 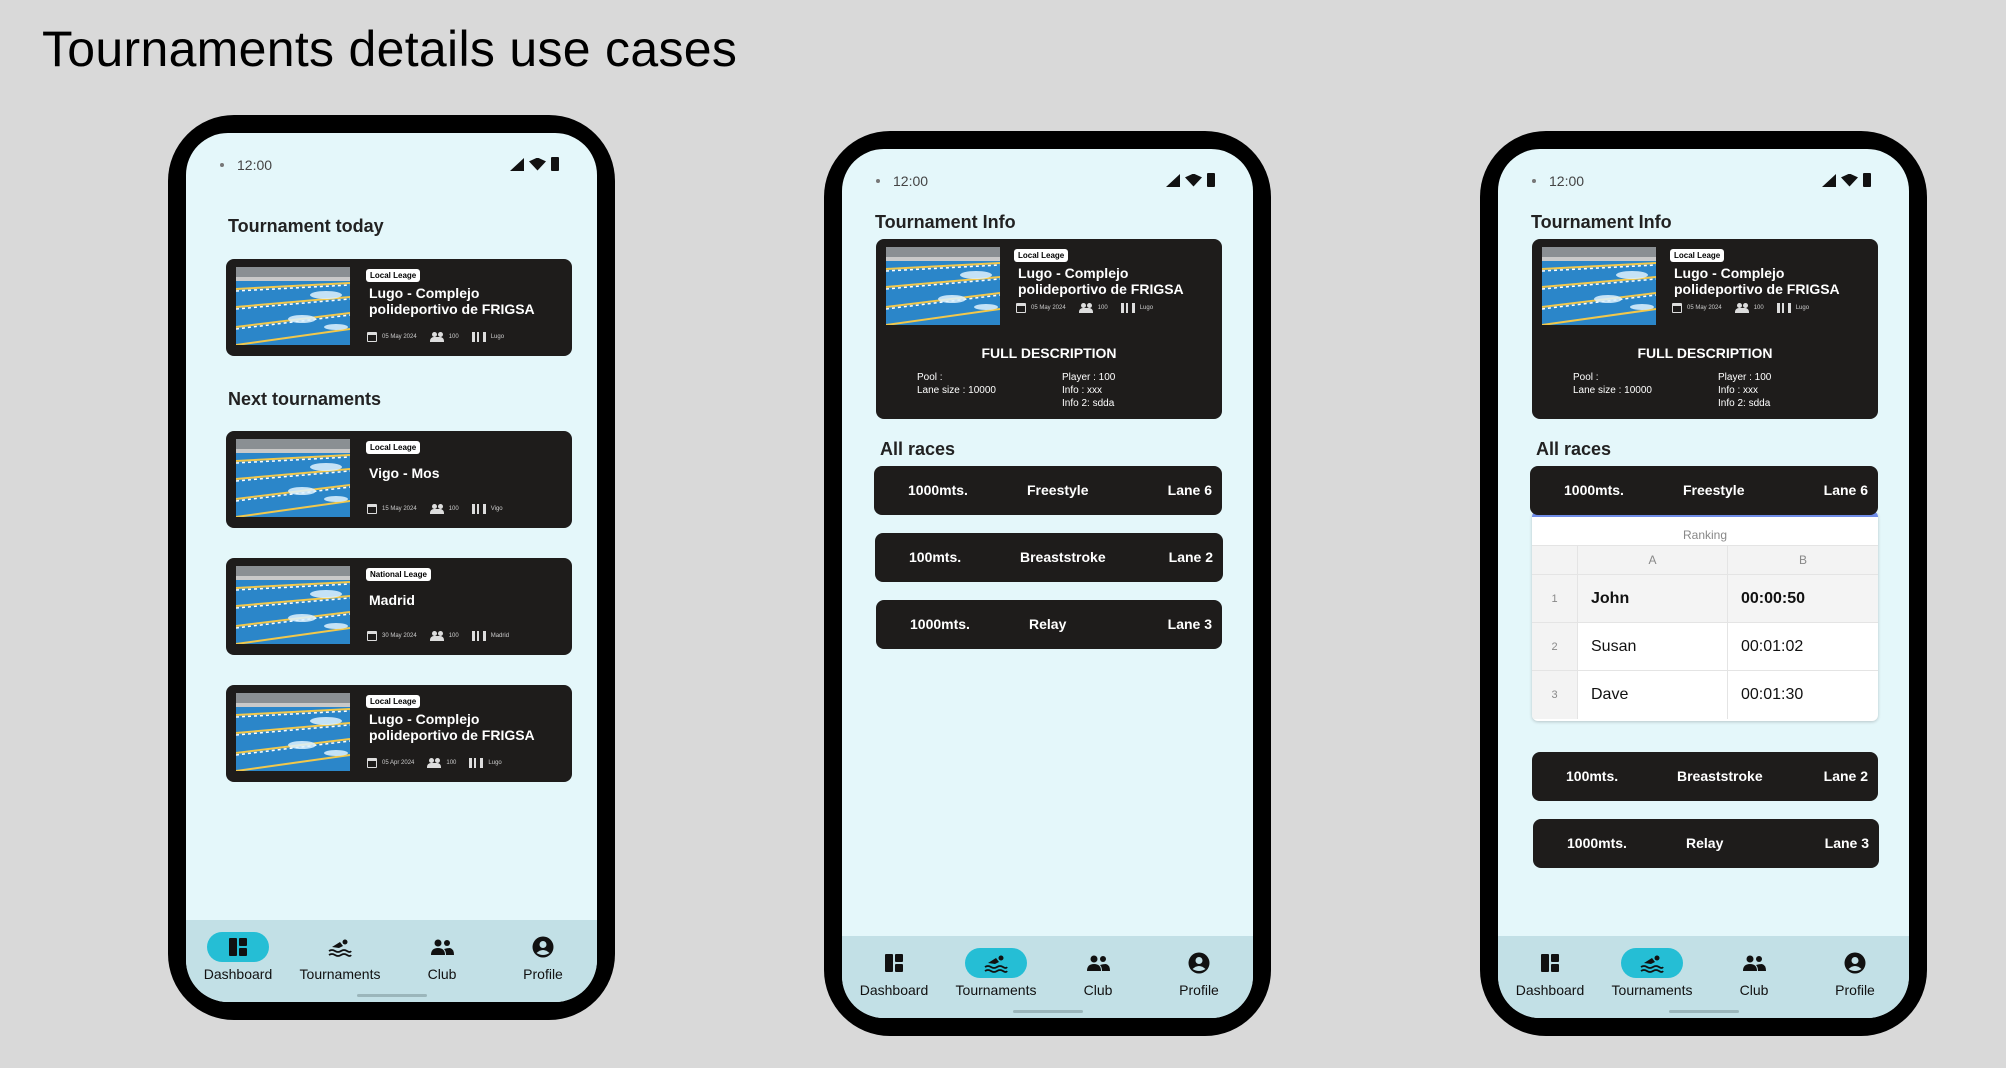 I want to click on ranking-row: 1 John 00:00:50, so click(x=1705, y=599).